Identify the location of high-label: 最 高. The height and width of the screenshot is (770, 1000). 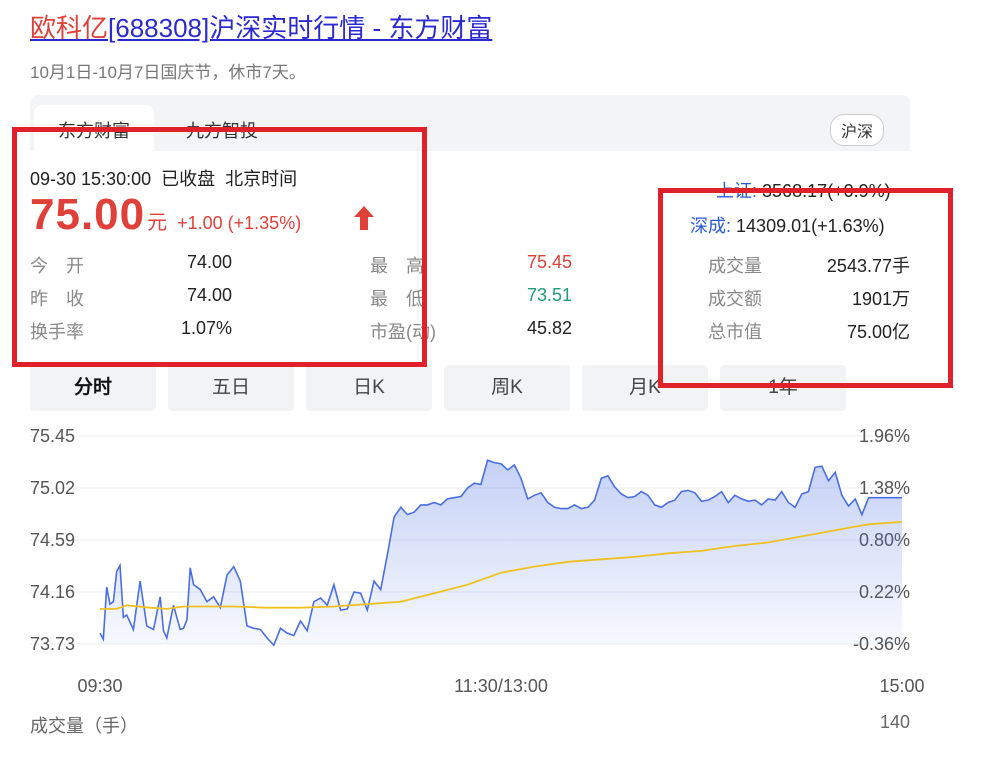
(397, 266).